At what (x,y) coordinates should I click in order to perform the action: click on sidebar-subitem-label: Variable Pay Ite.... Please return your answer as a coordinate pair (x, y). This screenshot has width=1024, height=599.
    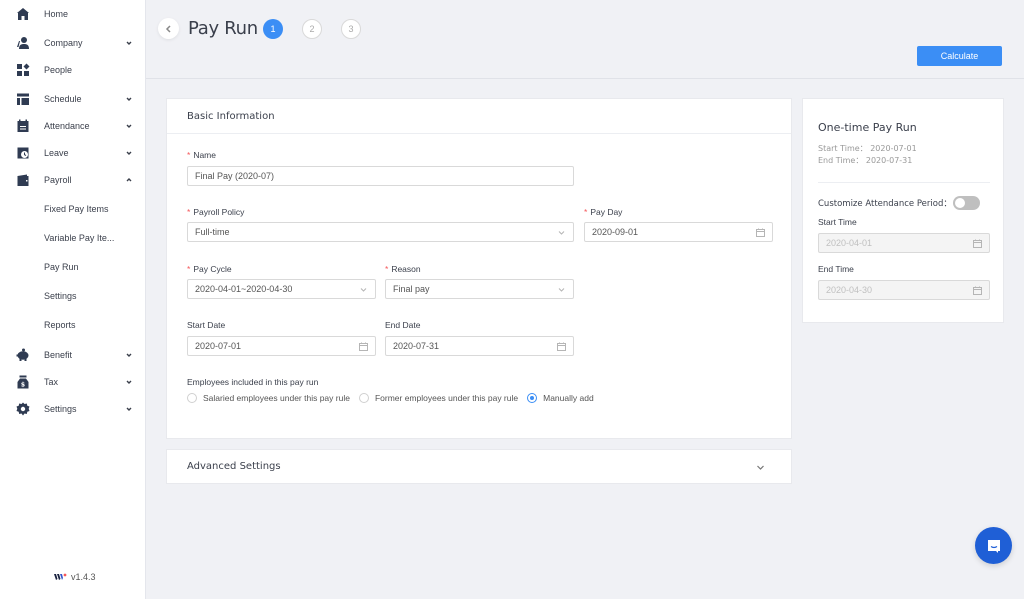
    Looking at the image, I should click on (79, 238).